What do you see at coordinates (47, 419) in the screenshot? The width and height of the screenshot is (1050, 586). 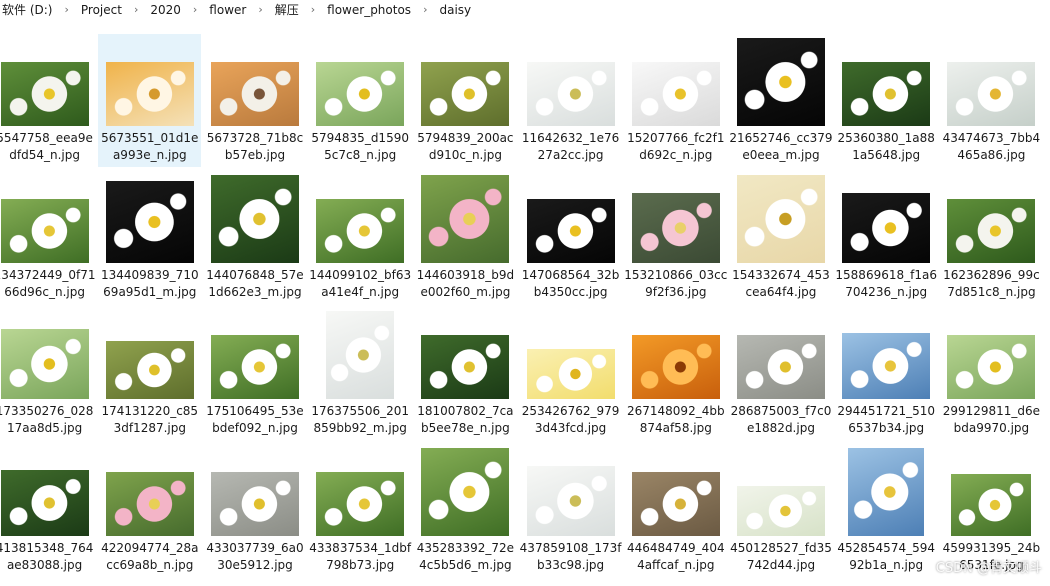 I see `file-name: 173350276_02817aa8d5.jpg` at bounding box center [47, 419].